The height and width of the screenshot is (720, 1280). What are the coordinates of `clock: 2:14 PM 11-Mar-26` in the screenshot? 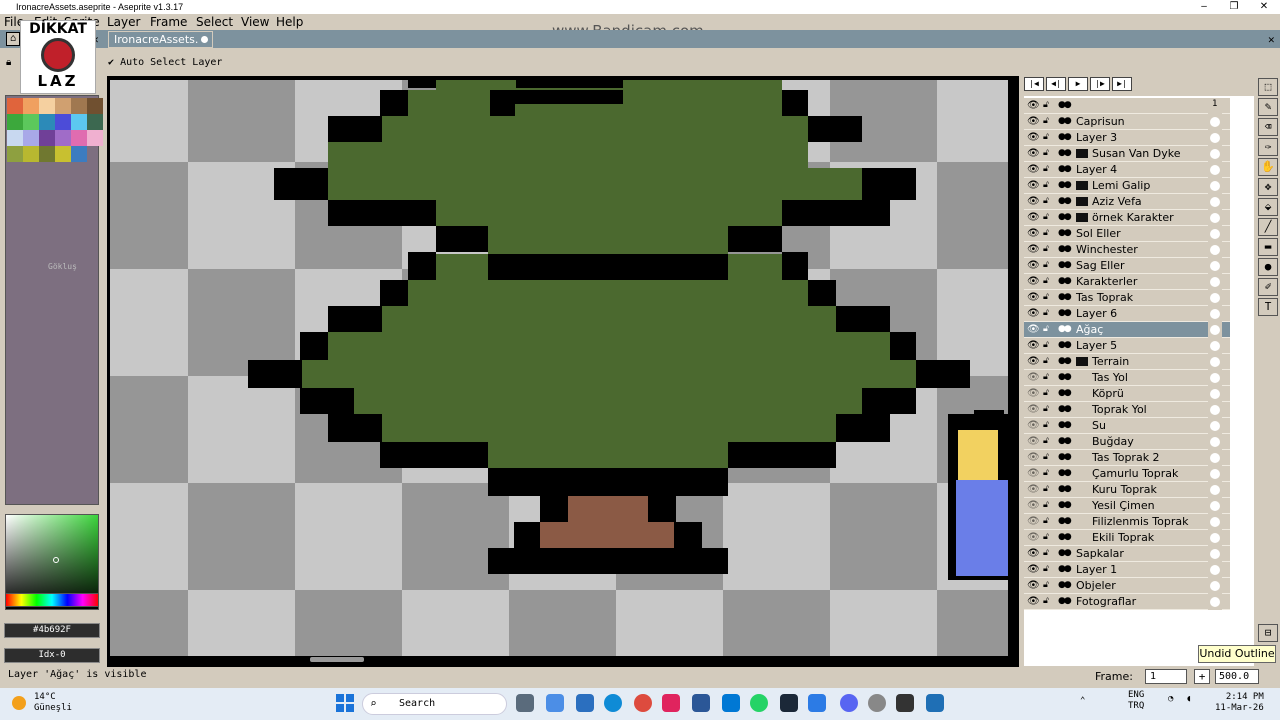 It's located at (1239, 703).